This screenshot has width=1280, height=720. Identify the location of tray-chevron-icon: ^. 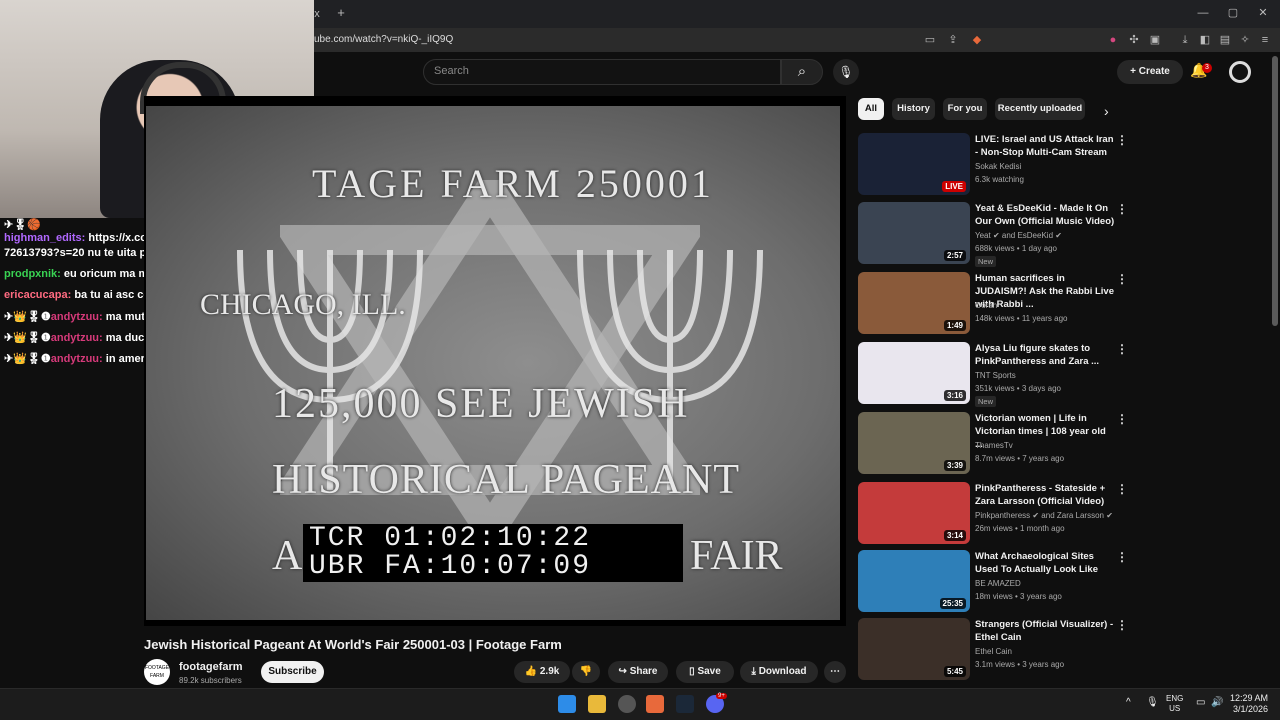
(1128, 702).